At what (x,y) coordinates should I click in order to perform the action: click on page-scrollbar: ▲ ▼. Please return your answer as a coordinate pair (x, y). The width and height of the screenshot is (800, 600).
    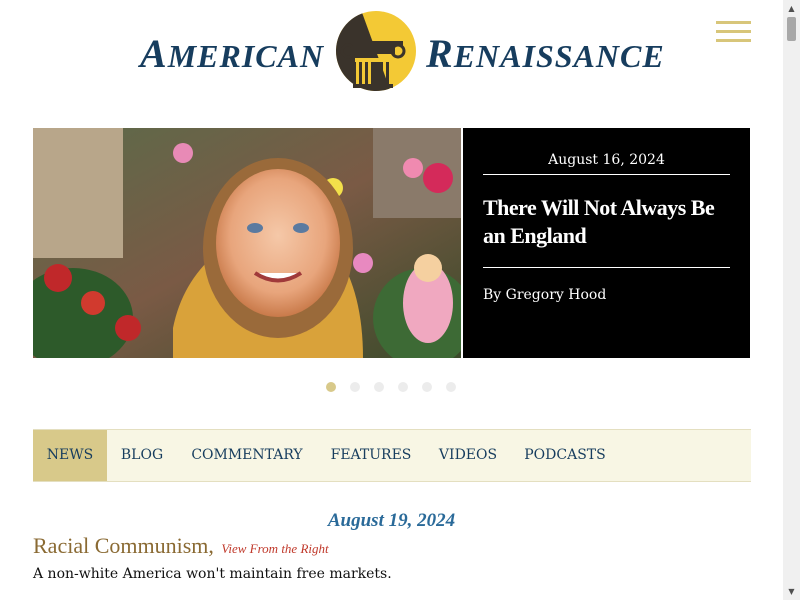
    Looking at the image, I should click on (791, 300).